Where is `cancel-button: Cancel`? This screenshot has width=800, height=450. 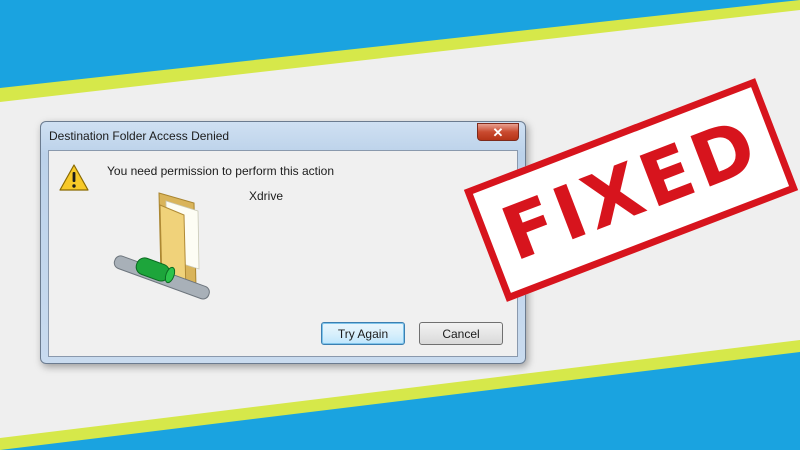 cancel-button: Cancel is located at coordinates (461, 333).